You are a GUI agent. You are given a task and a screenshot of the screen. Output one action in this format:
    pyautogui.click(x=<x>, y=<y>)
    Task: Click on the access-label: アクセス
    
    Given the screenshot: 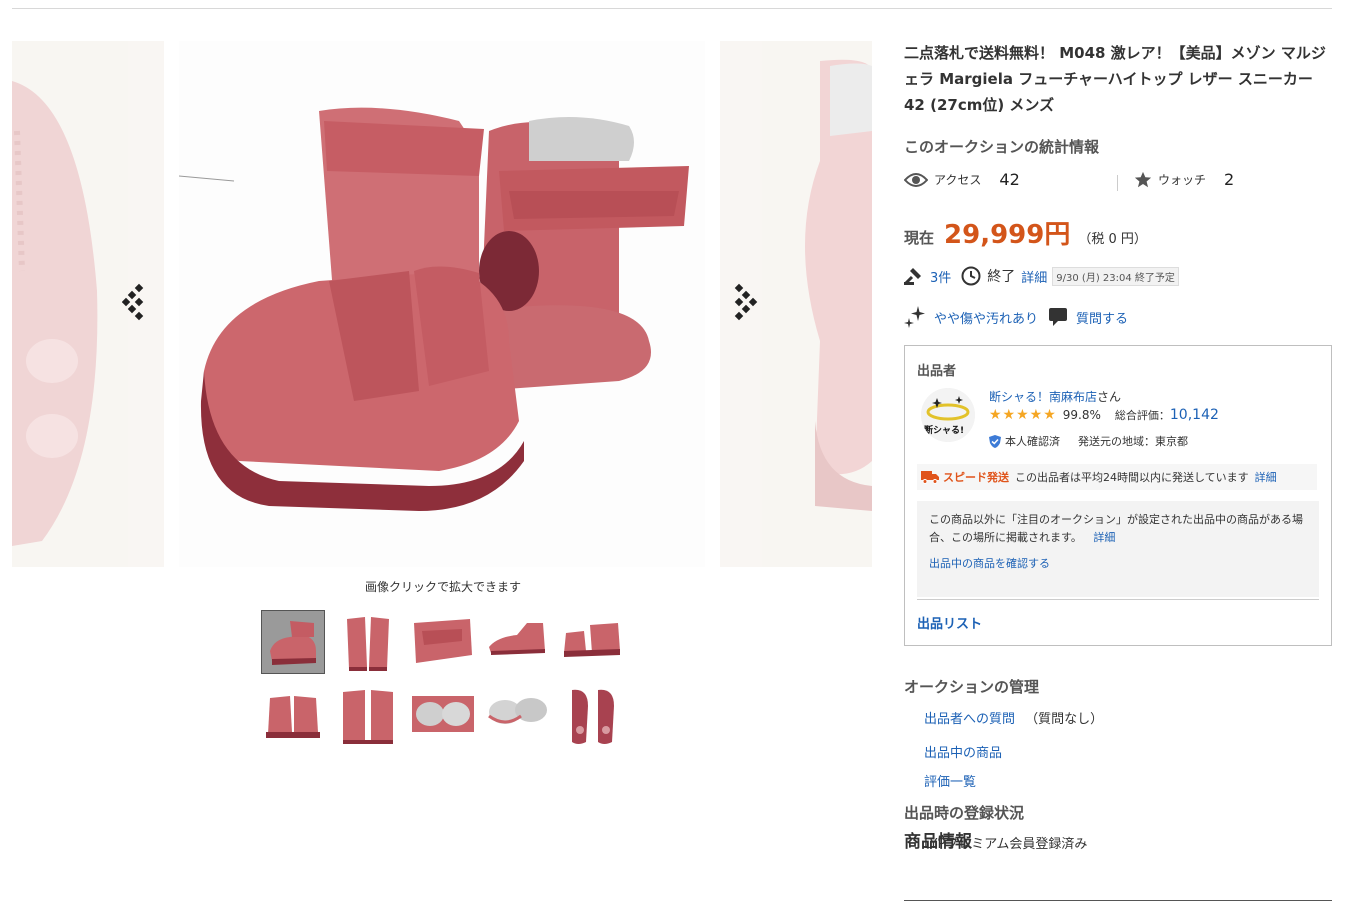 What is the action you would take?
    pyautogui.click(x=958, y=180)
    